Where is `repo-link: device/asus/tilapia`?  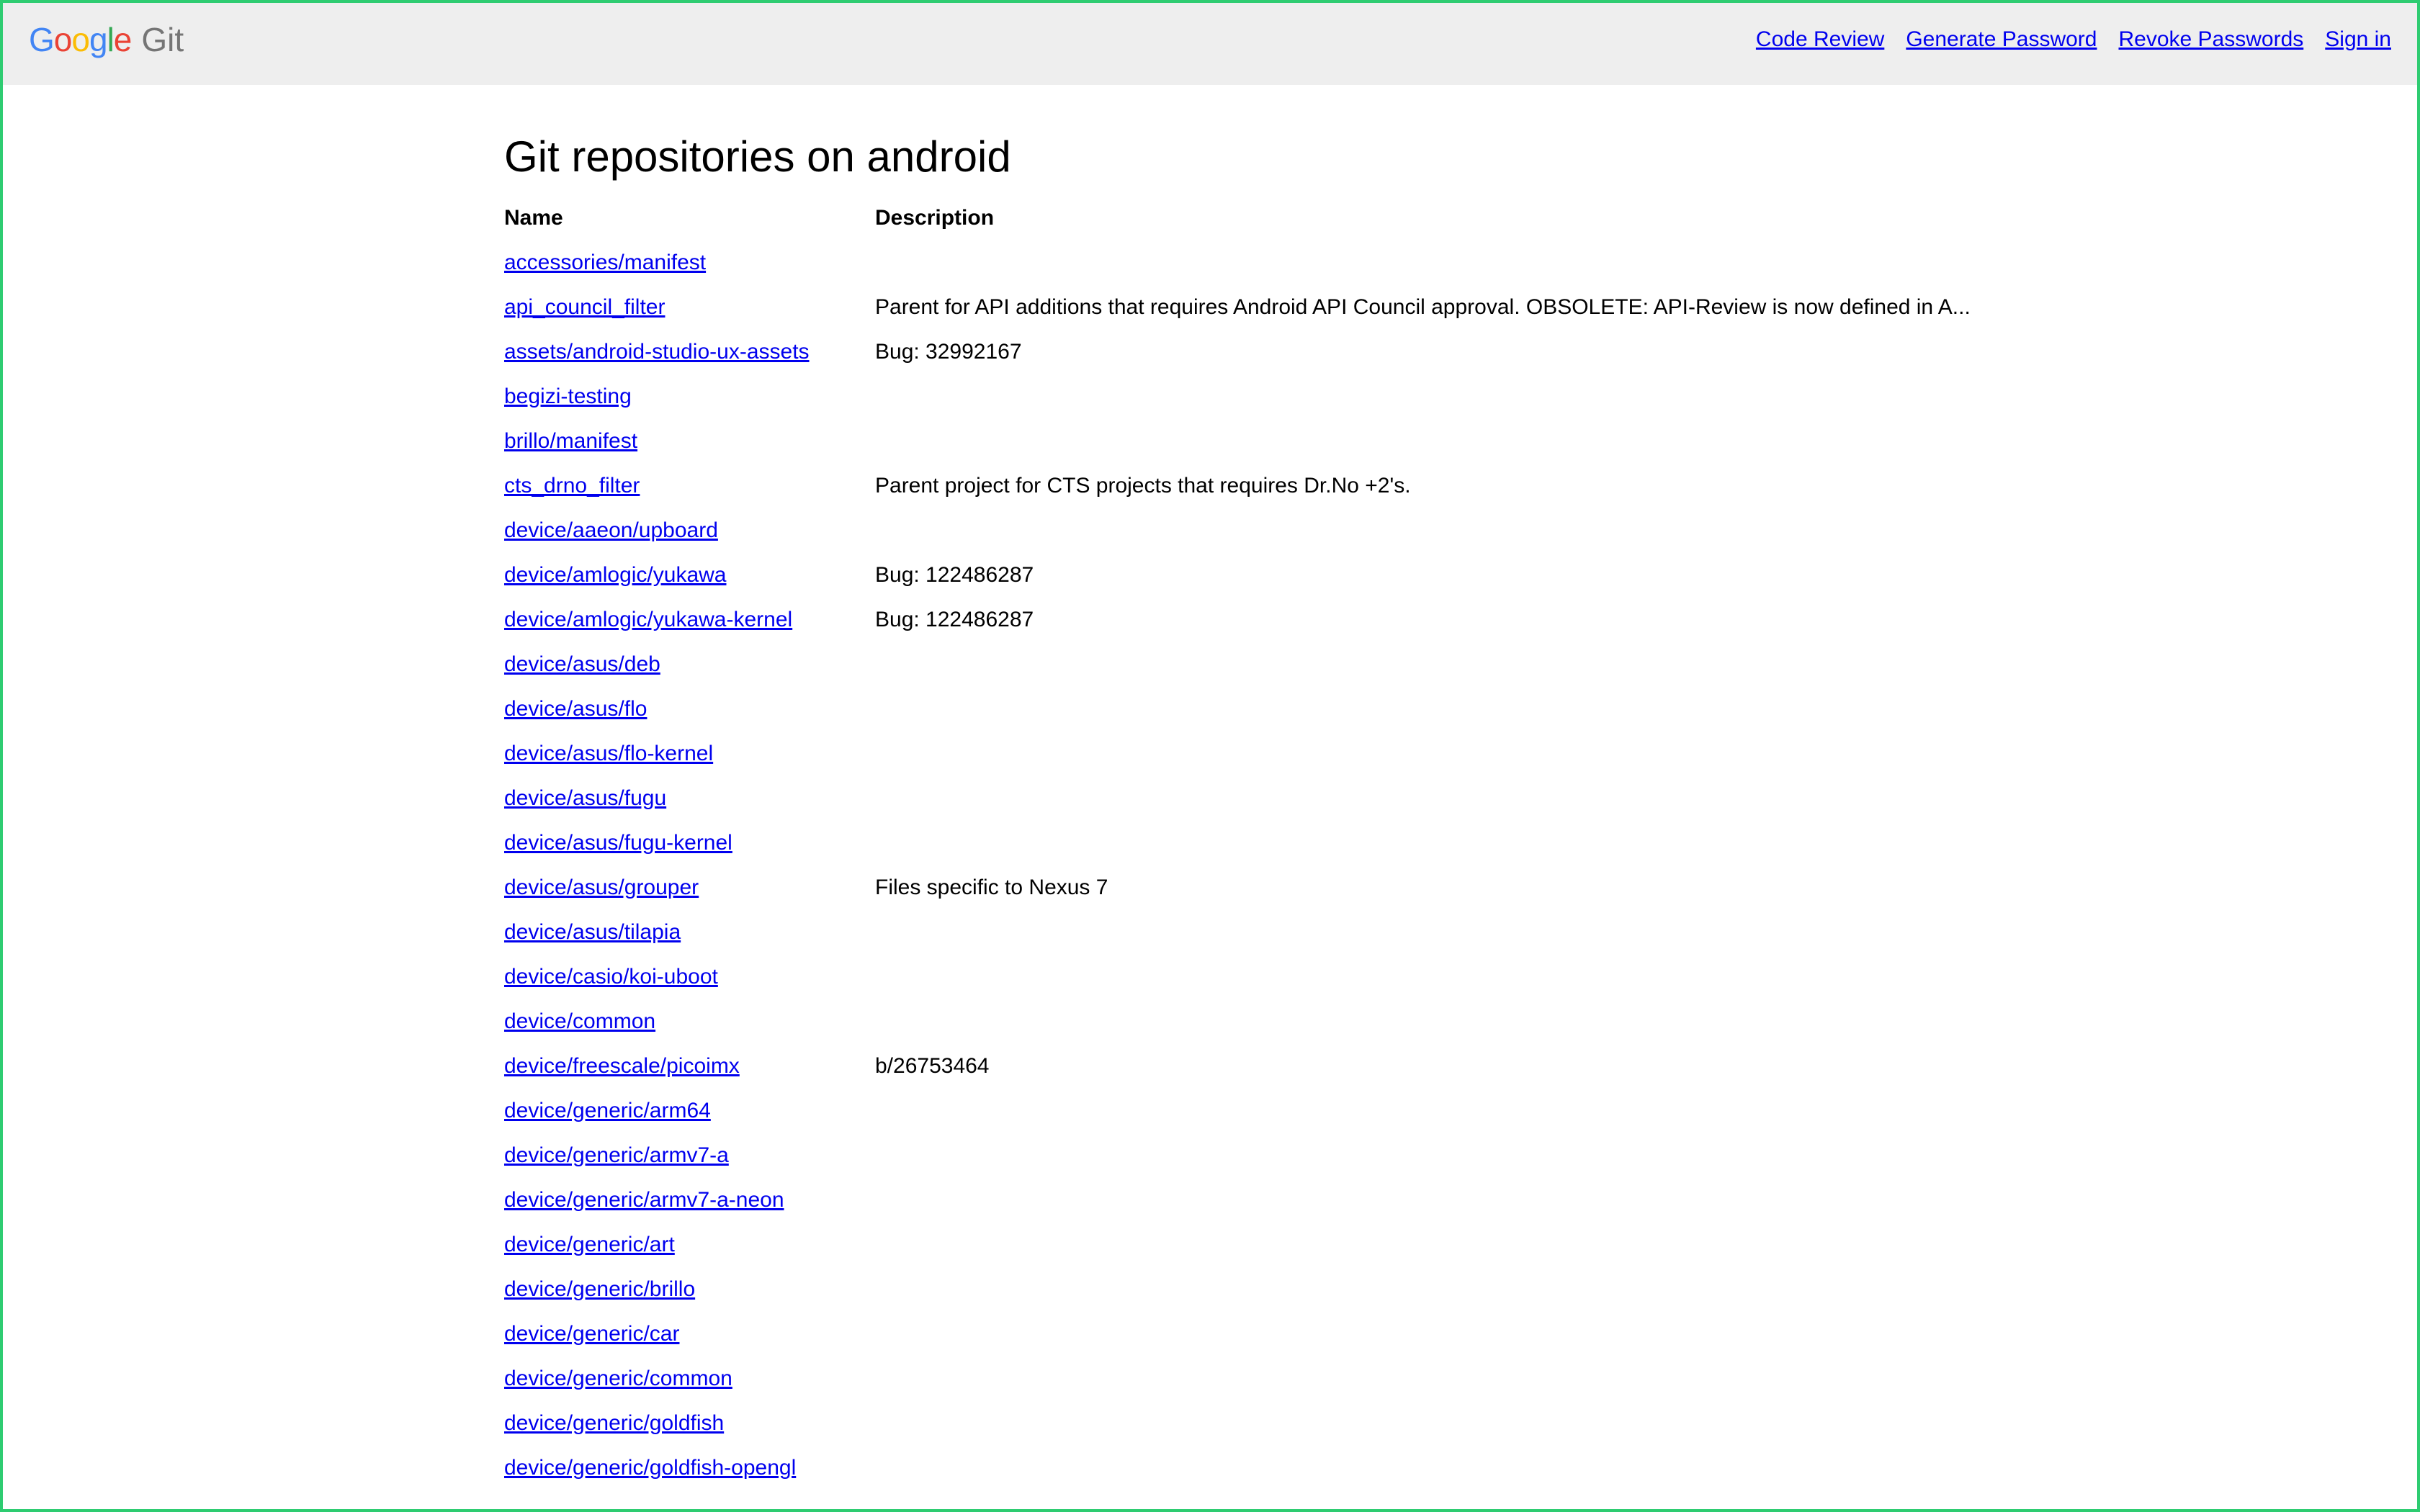
repo-link: device/asus/tilapia is located at coordinates (592, 932).